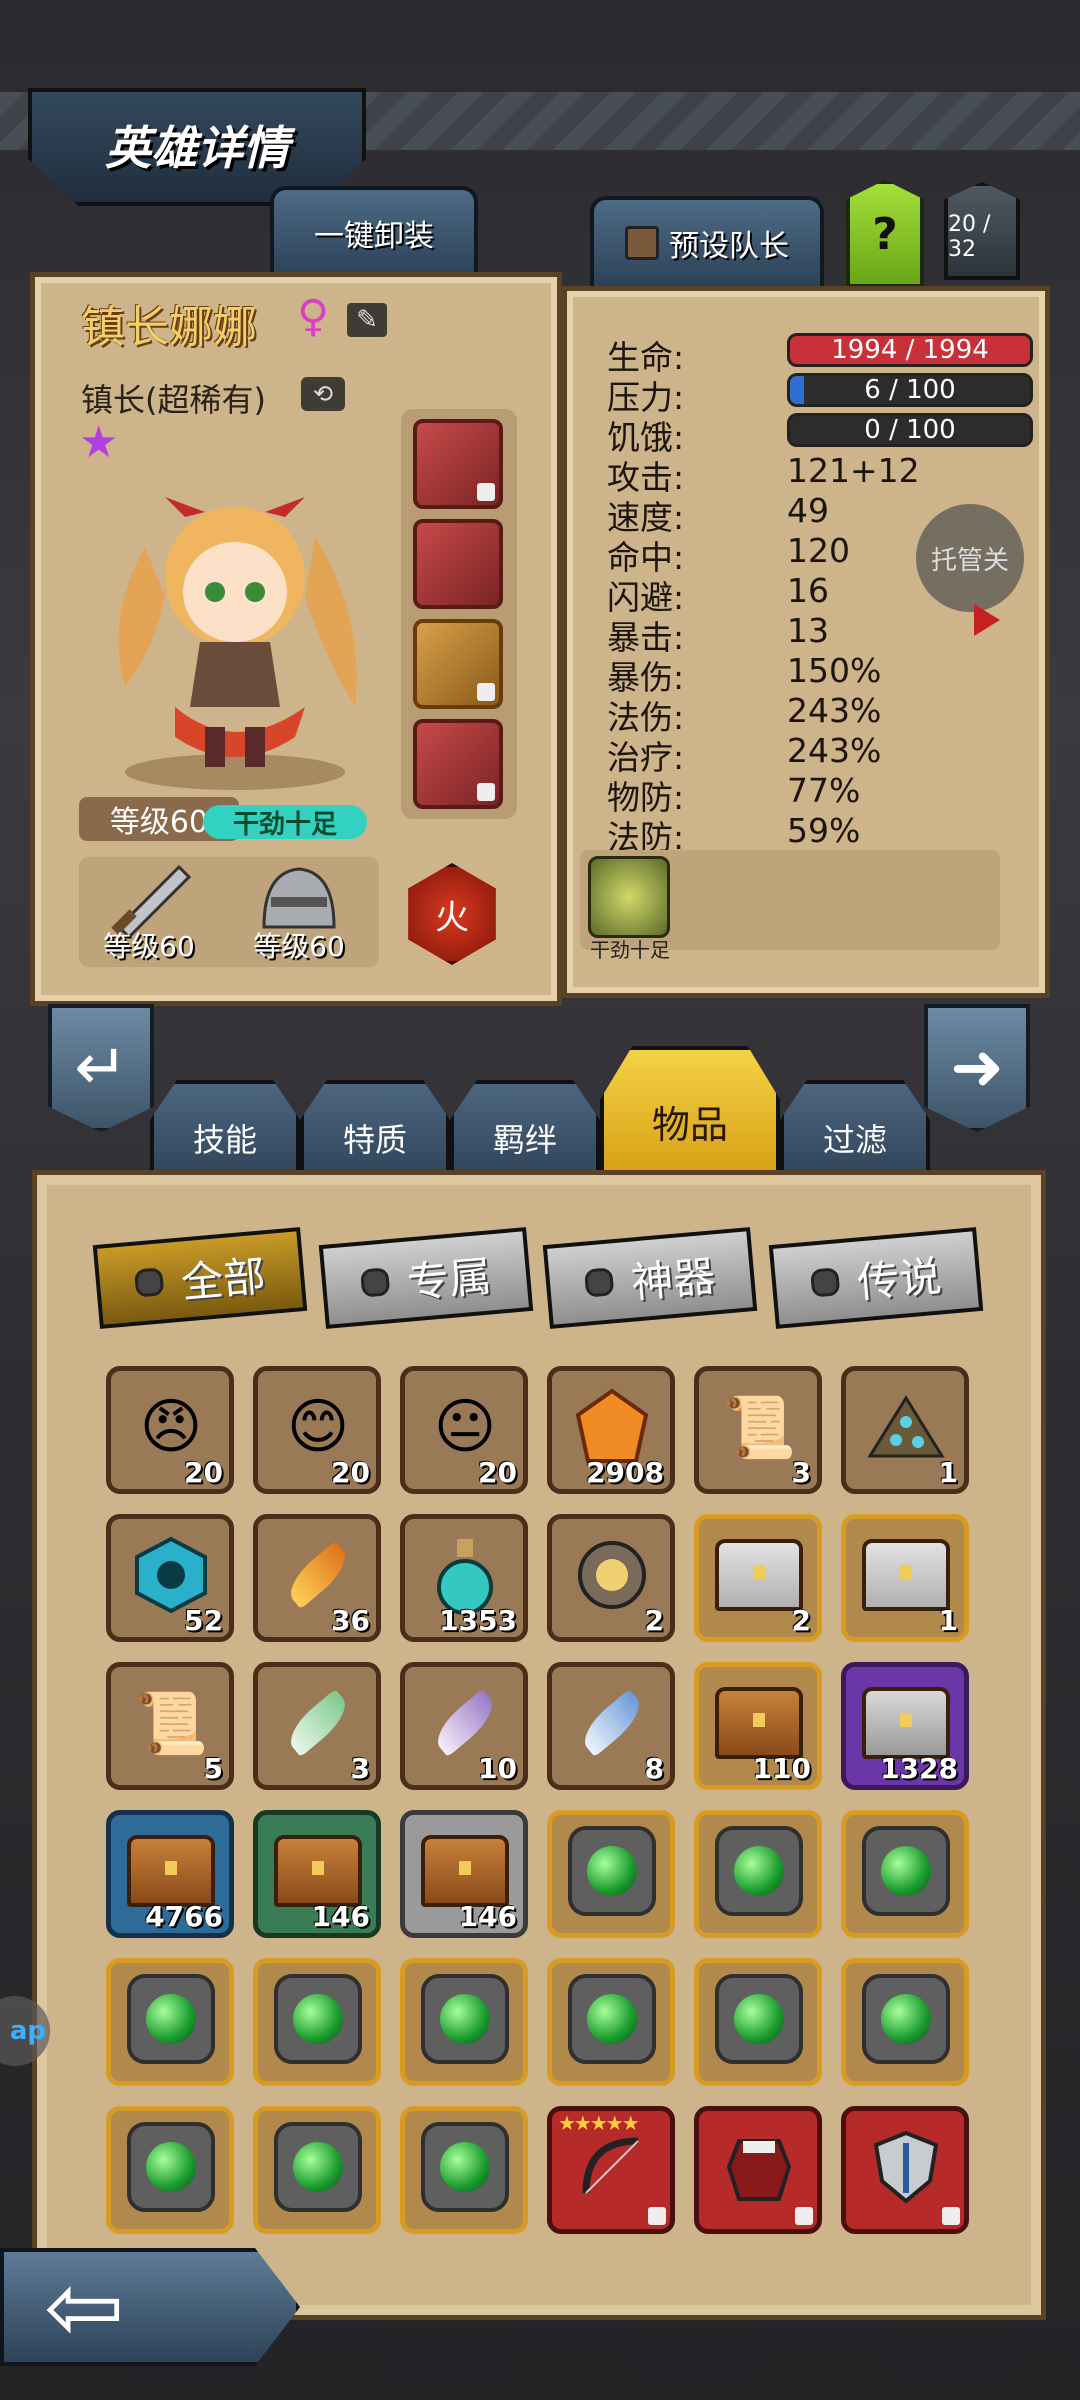 The height and width of the screenshot is (2400, 1080). What do you see at coordinates (149, 912) in the screenshot?
I see `weapon-slot: 等级60` at bounding box center [149, 912].